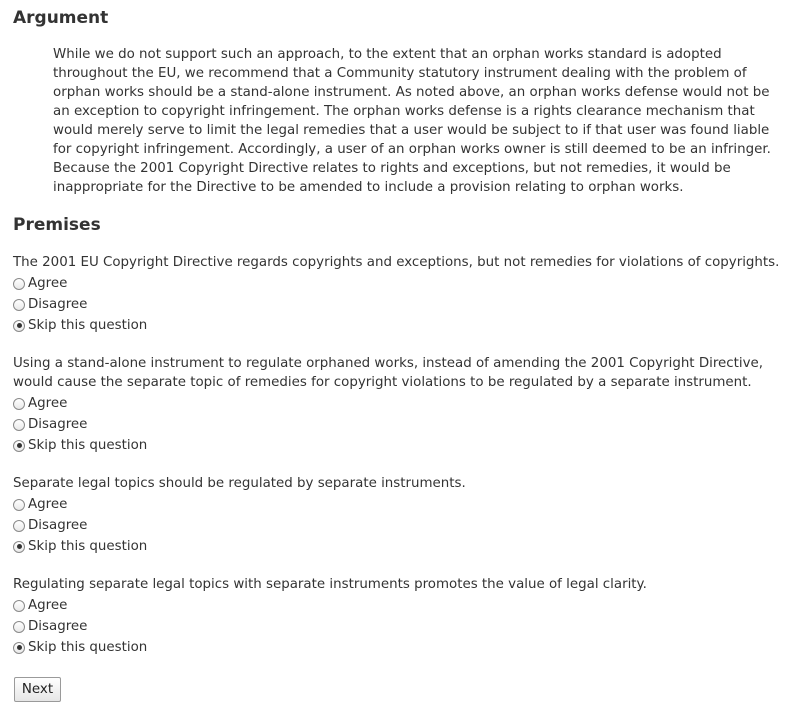 The height and width of the screenshot is (713, 788). Describe the element at coordinates (37, 689) in the screenshot. I see `next-button: Next` at that location.